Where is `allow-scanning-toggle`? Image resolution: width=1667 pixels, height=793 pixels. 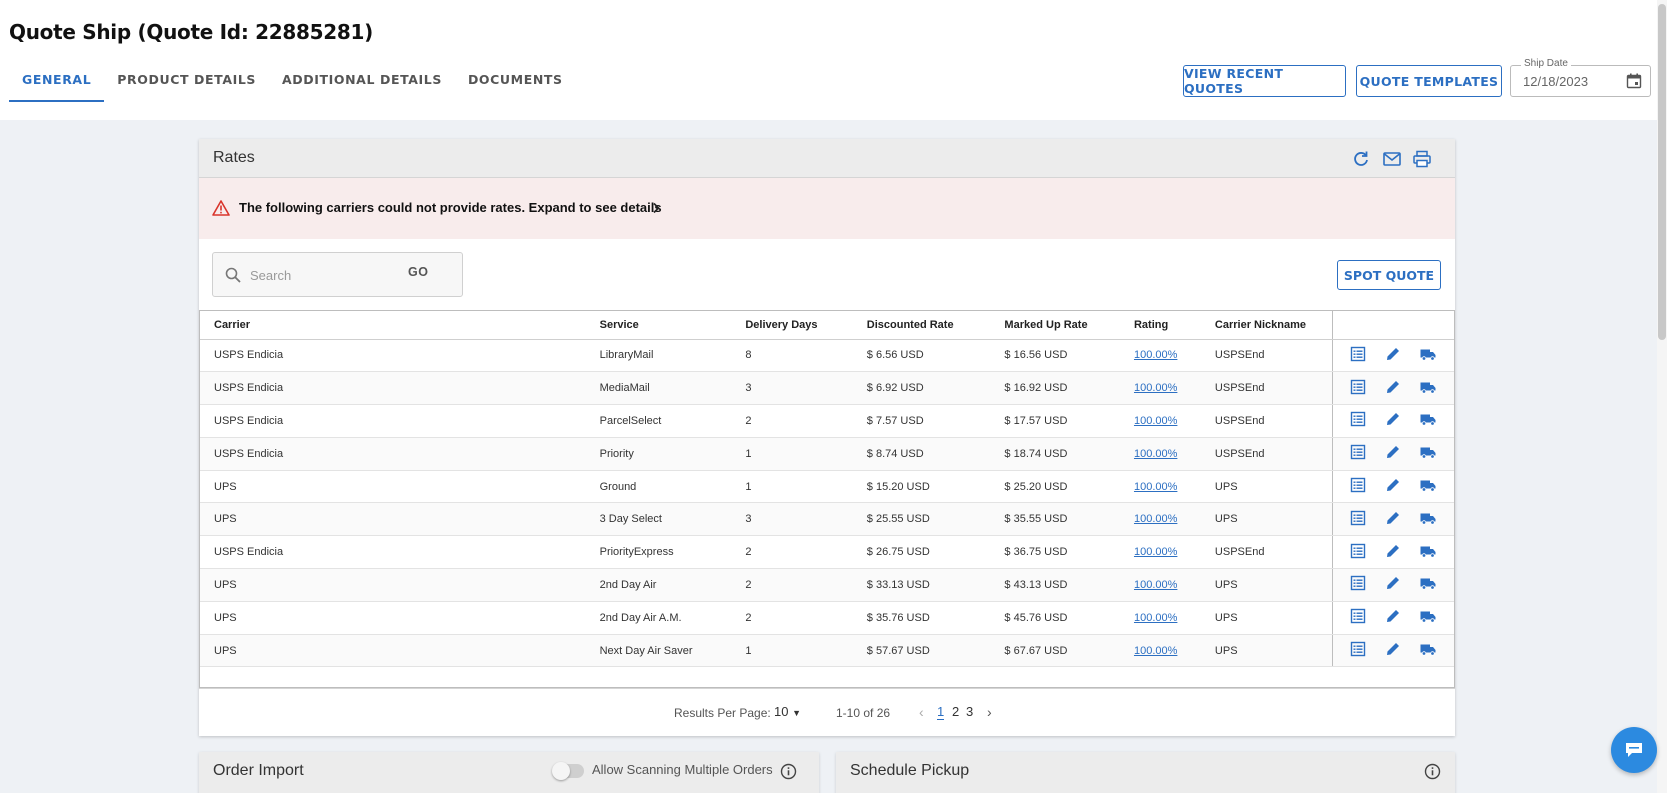
allow-scanning-toggle is located at coordinates (568, 771).